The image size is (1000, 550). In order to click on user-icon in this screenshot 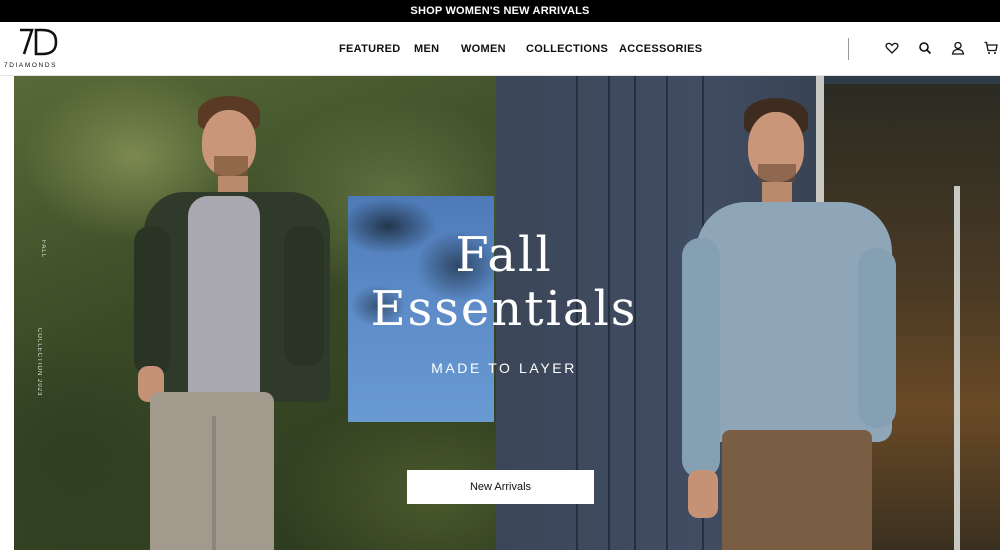, I will do `click(958, 48)`.